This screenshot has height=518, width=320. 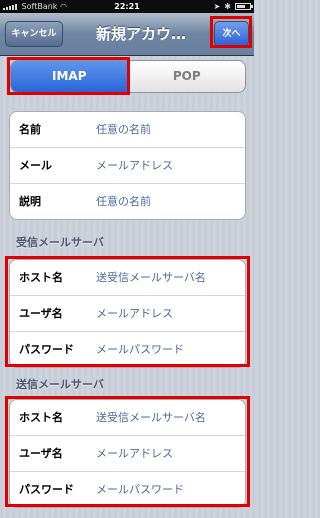 I want to click on outgoing-username-row: ユーザ名 メールアドレス, so click(x=127, y=454).